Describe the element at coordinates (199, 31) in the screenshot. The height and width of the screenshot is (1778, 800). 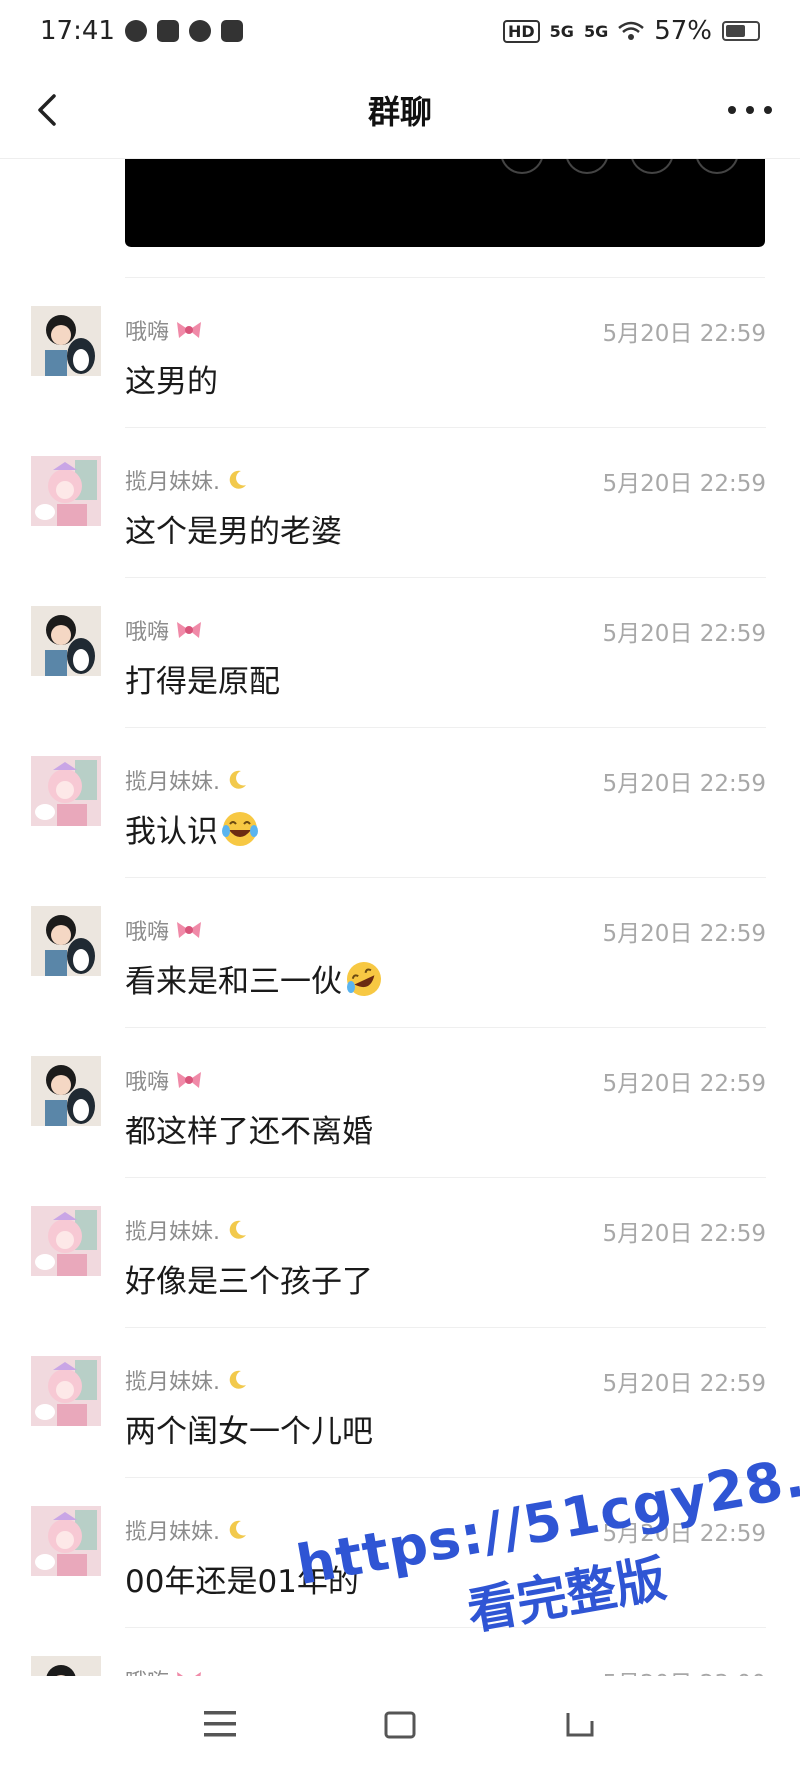
I see `app-notification-icon` at that location.